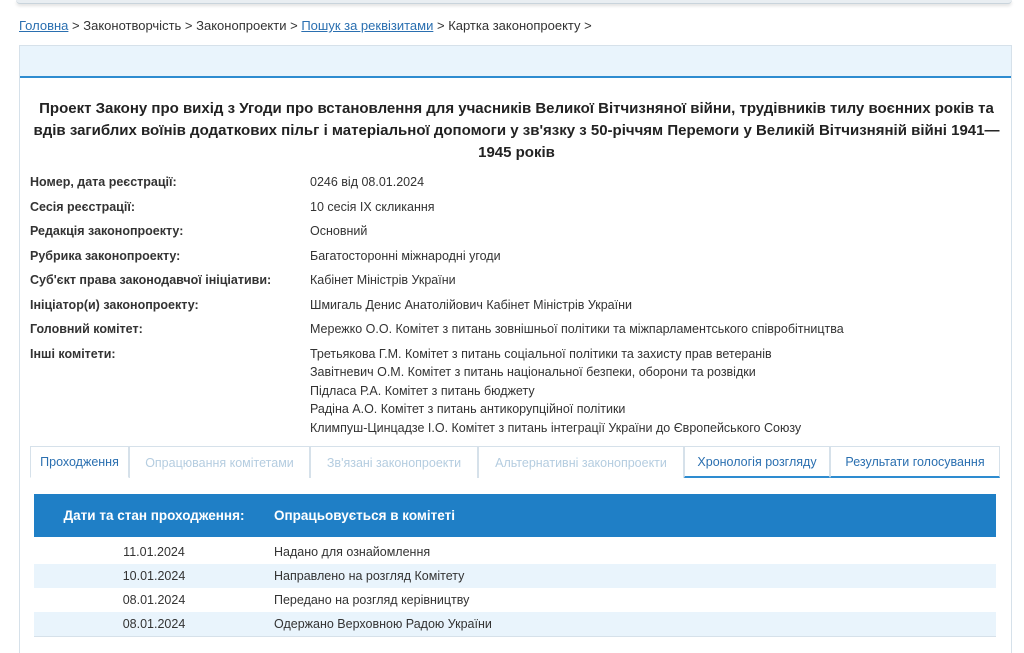 This screenshot has height=653, width=1024. Describe the element at coordinates (352, 552) in the screenshot. I see `row-event: Надано для ознайомлення` at that location.